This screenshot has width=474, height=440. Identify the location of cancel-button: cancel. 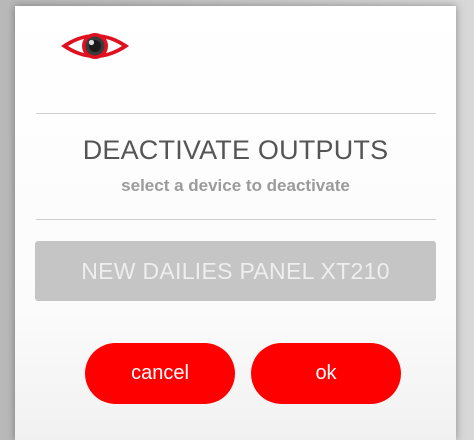
(160, 373).